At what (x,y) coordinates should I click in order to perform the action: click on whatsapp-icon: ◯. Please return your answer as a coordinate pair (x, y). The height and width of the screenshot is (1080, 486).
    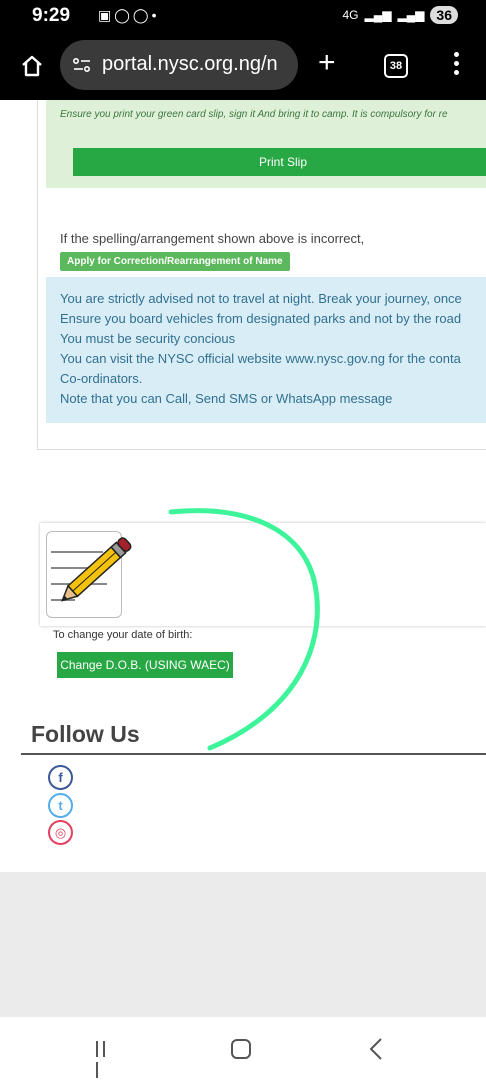
    Looking at the image, I should click on (122, 15).